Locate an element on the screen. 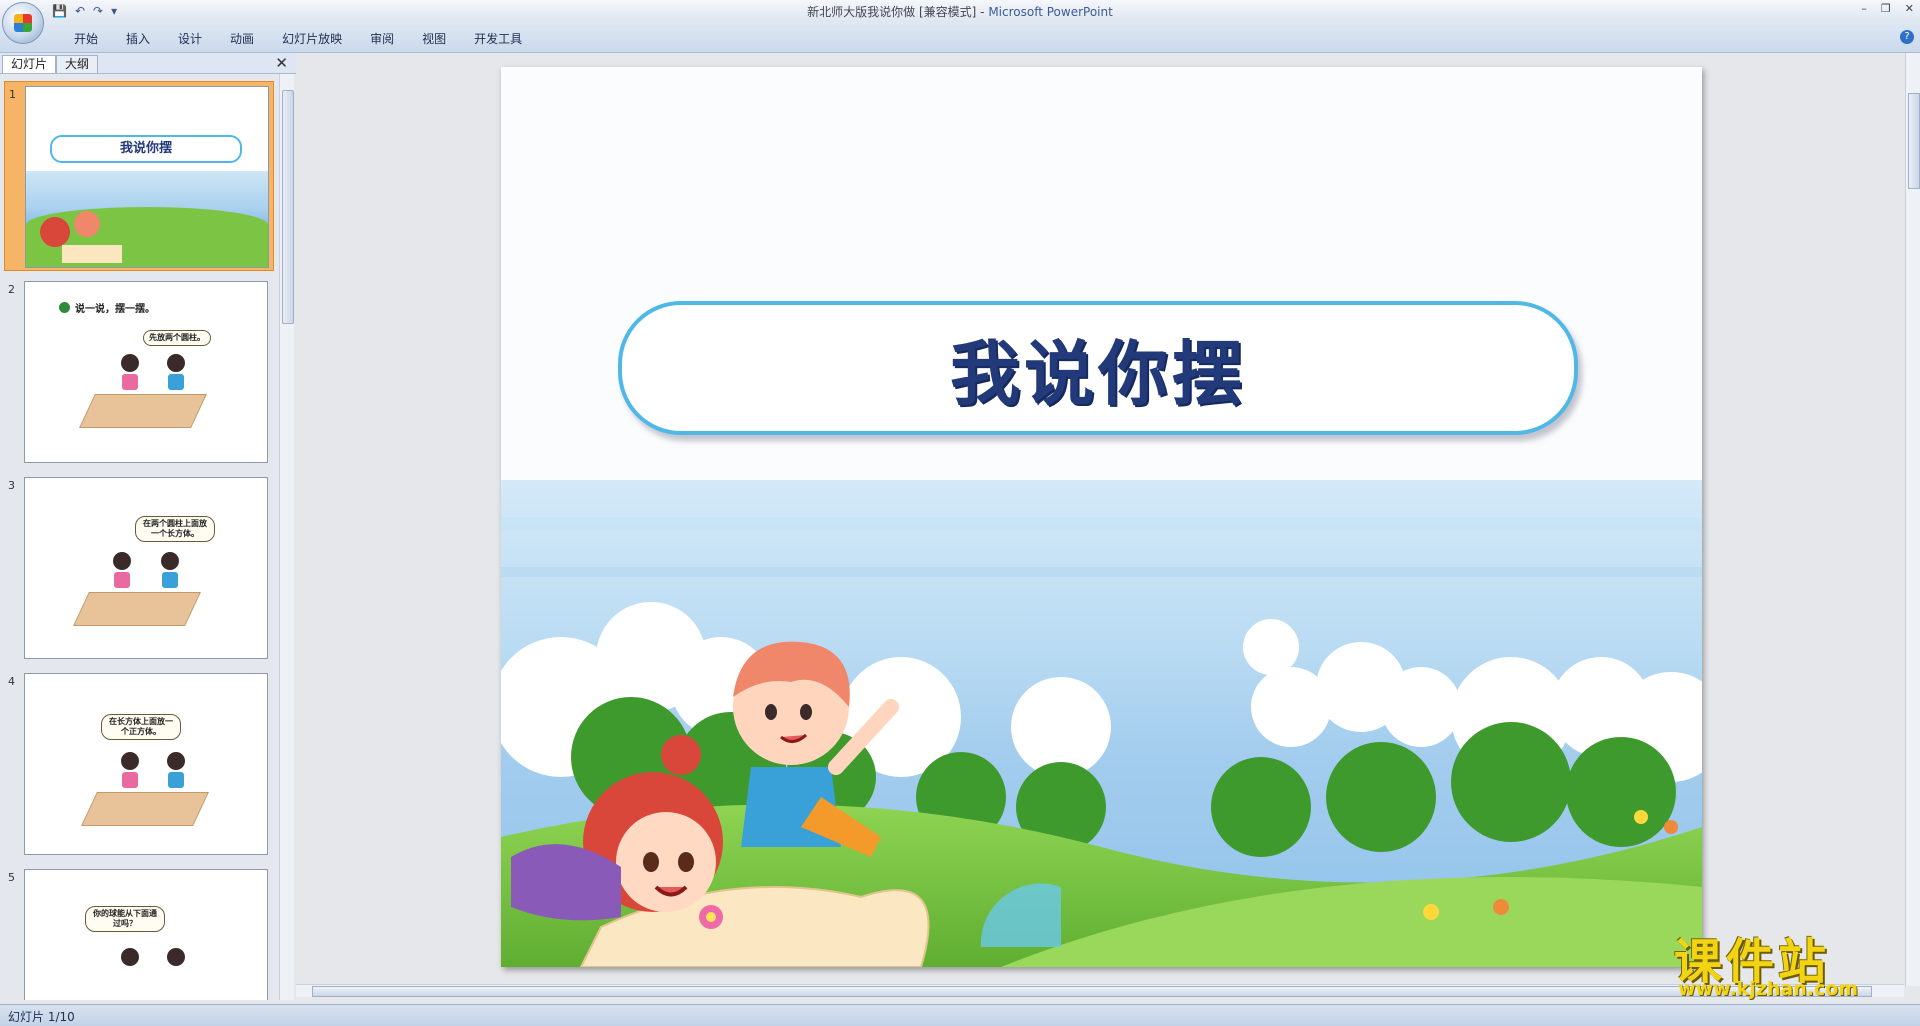  speech-bubble: 先放两个圆柱。 is located at coordinates (177, 338).